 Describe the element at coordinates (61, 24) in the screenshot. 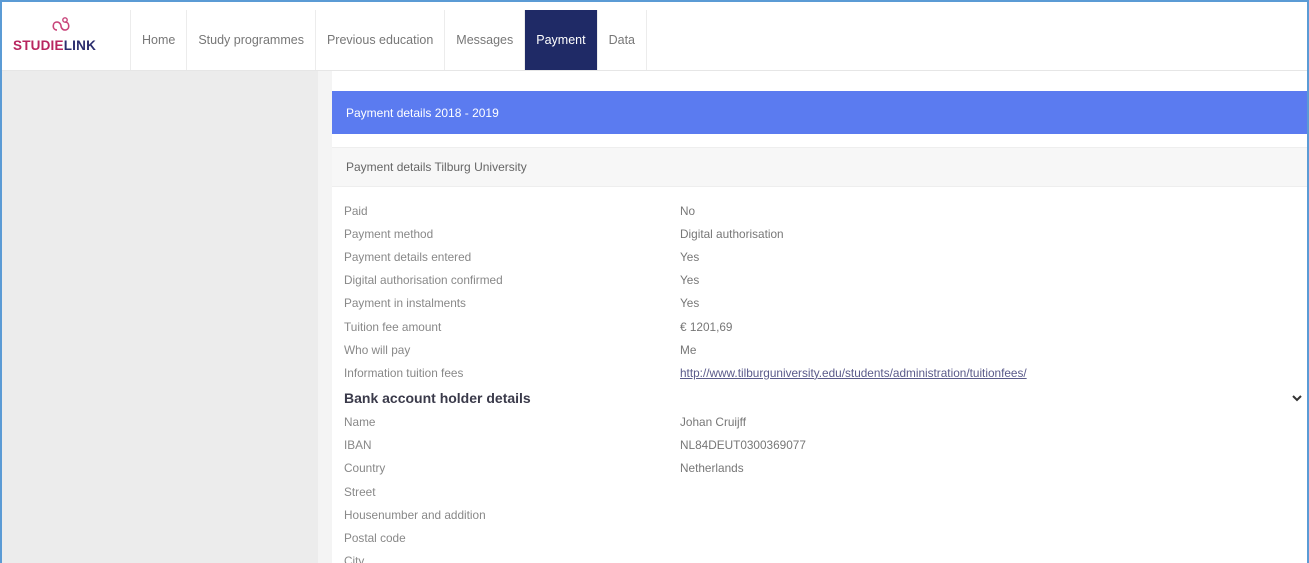

I see `link-logo-icon` at that location.